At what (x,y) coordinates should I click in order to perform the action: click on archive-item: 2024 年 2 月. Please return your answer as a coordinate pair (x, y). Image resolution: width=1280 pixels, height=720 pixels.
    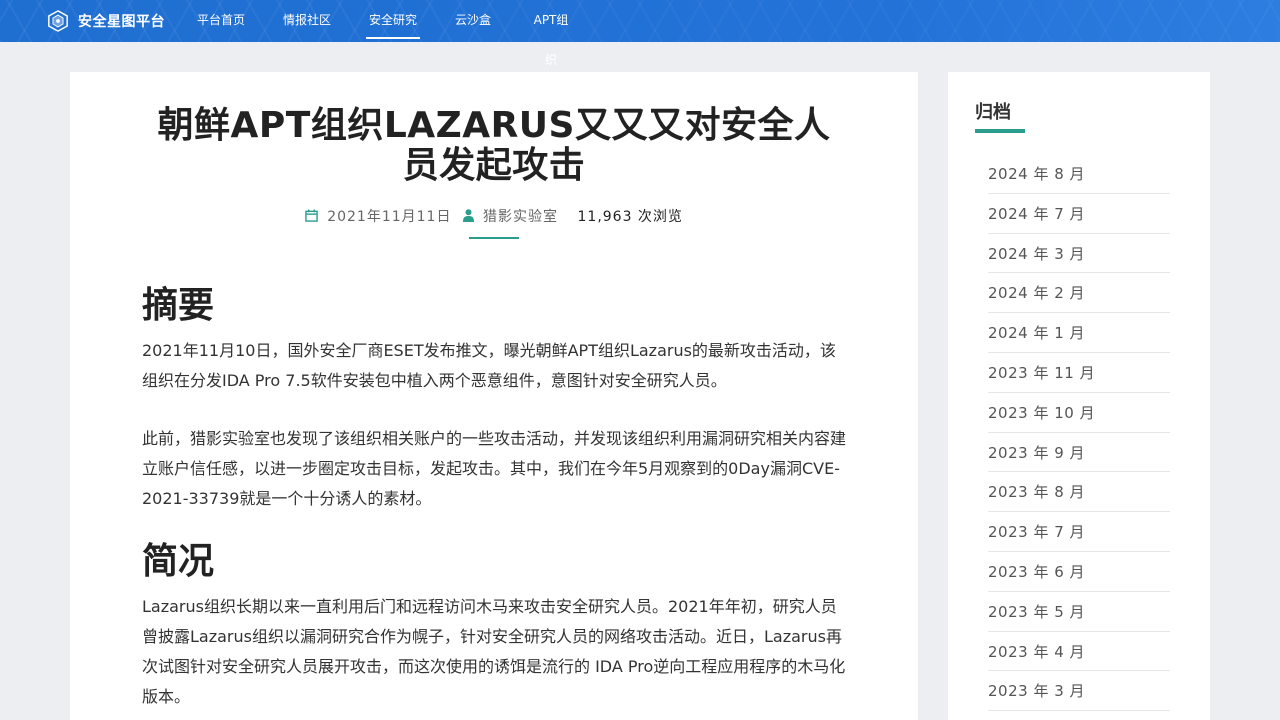
    Looking at the image, I should click on (1079, 293).